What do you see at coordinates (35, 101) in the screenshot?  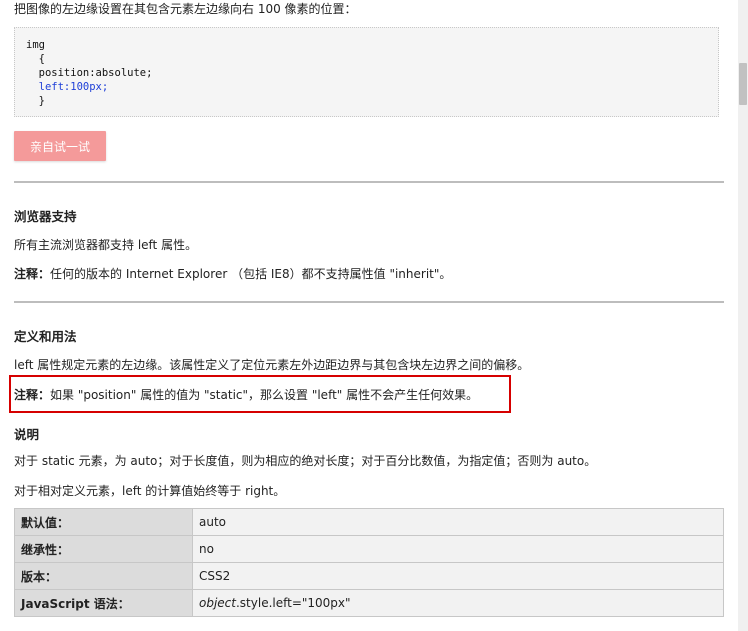 I see `code-line: }` at bounding box center [35, 101].